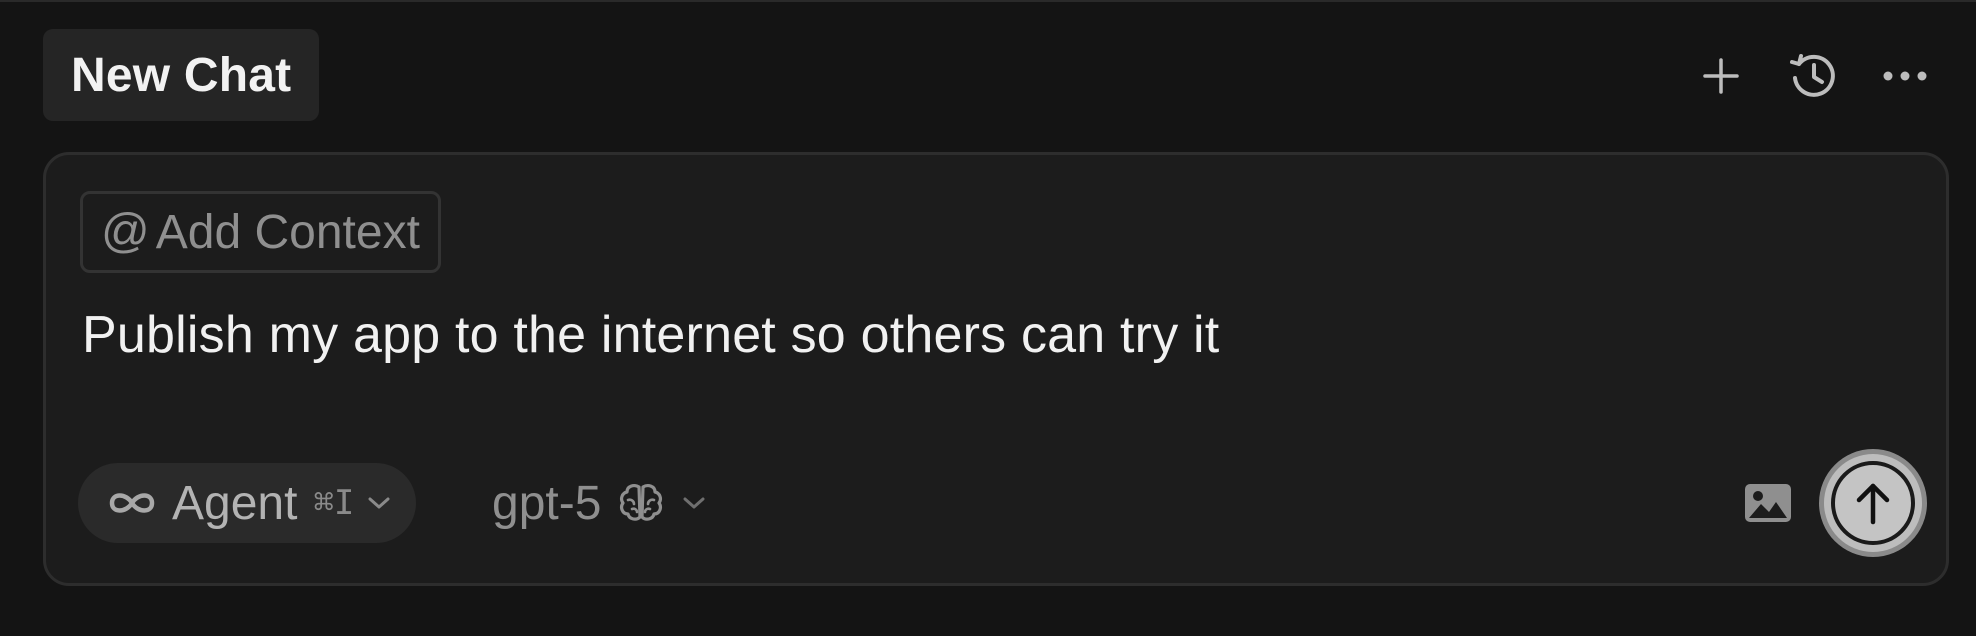  Describe the element at coordinates (235, 503) in the screenshot. I see `mode-label: Agent` at that location.